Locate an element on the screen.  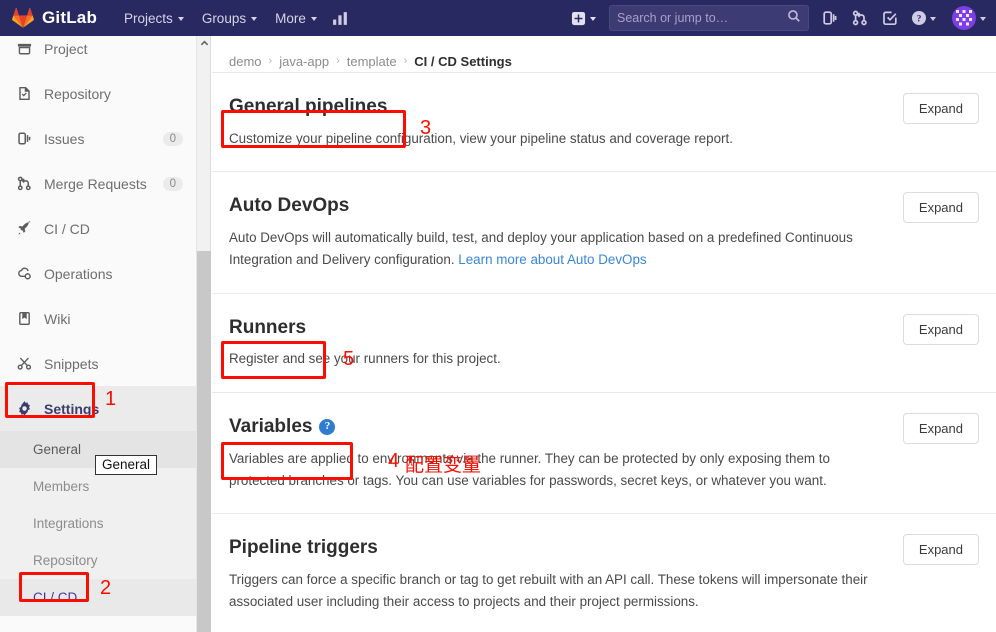
expand-button-auto-devops: Expand is located at coordinates (940, 208).